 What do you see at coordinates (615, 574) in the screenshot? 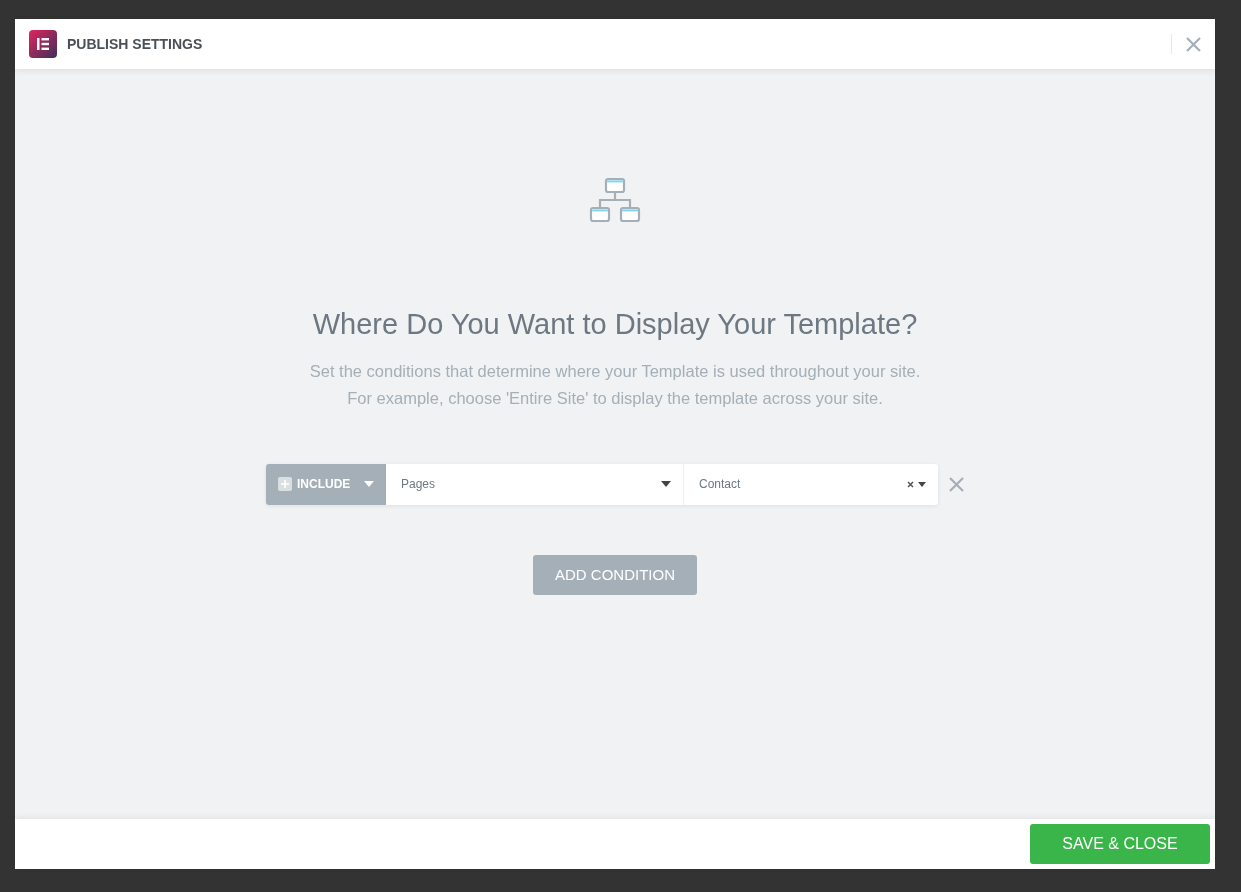
I see `add-condition-button: ADD CONDITION` at bounding box center [615, 574].